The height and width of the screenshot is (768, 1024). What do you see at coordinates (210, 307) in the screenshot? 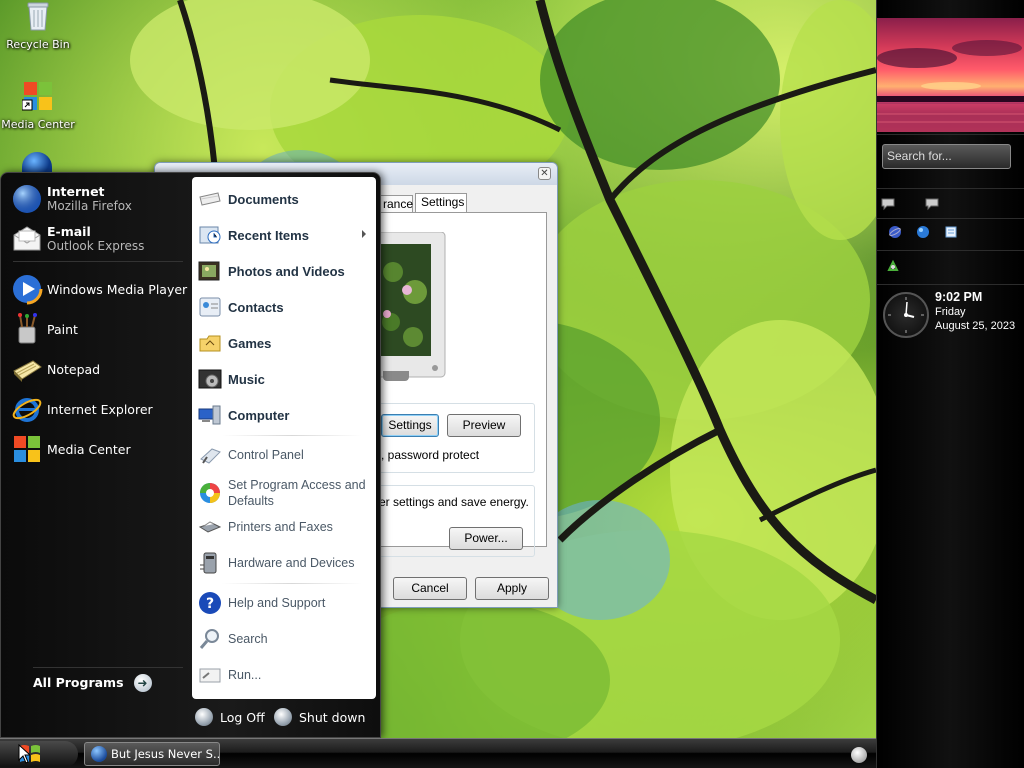
I see `contacts-icon` at bounding box center [210, 307].